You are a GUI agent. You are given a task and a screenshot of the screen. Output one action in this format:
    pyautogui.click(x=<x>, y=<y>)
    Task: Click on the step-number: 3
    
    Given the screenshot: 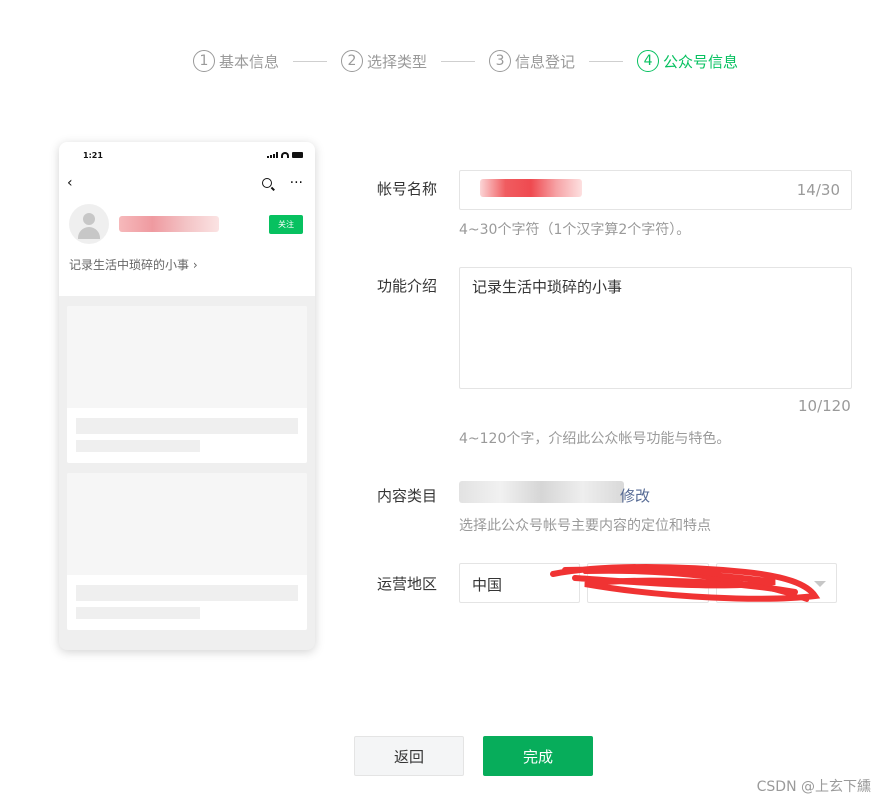 What is the action you would take?
    pyautogui.click(x=500, y=61)
    